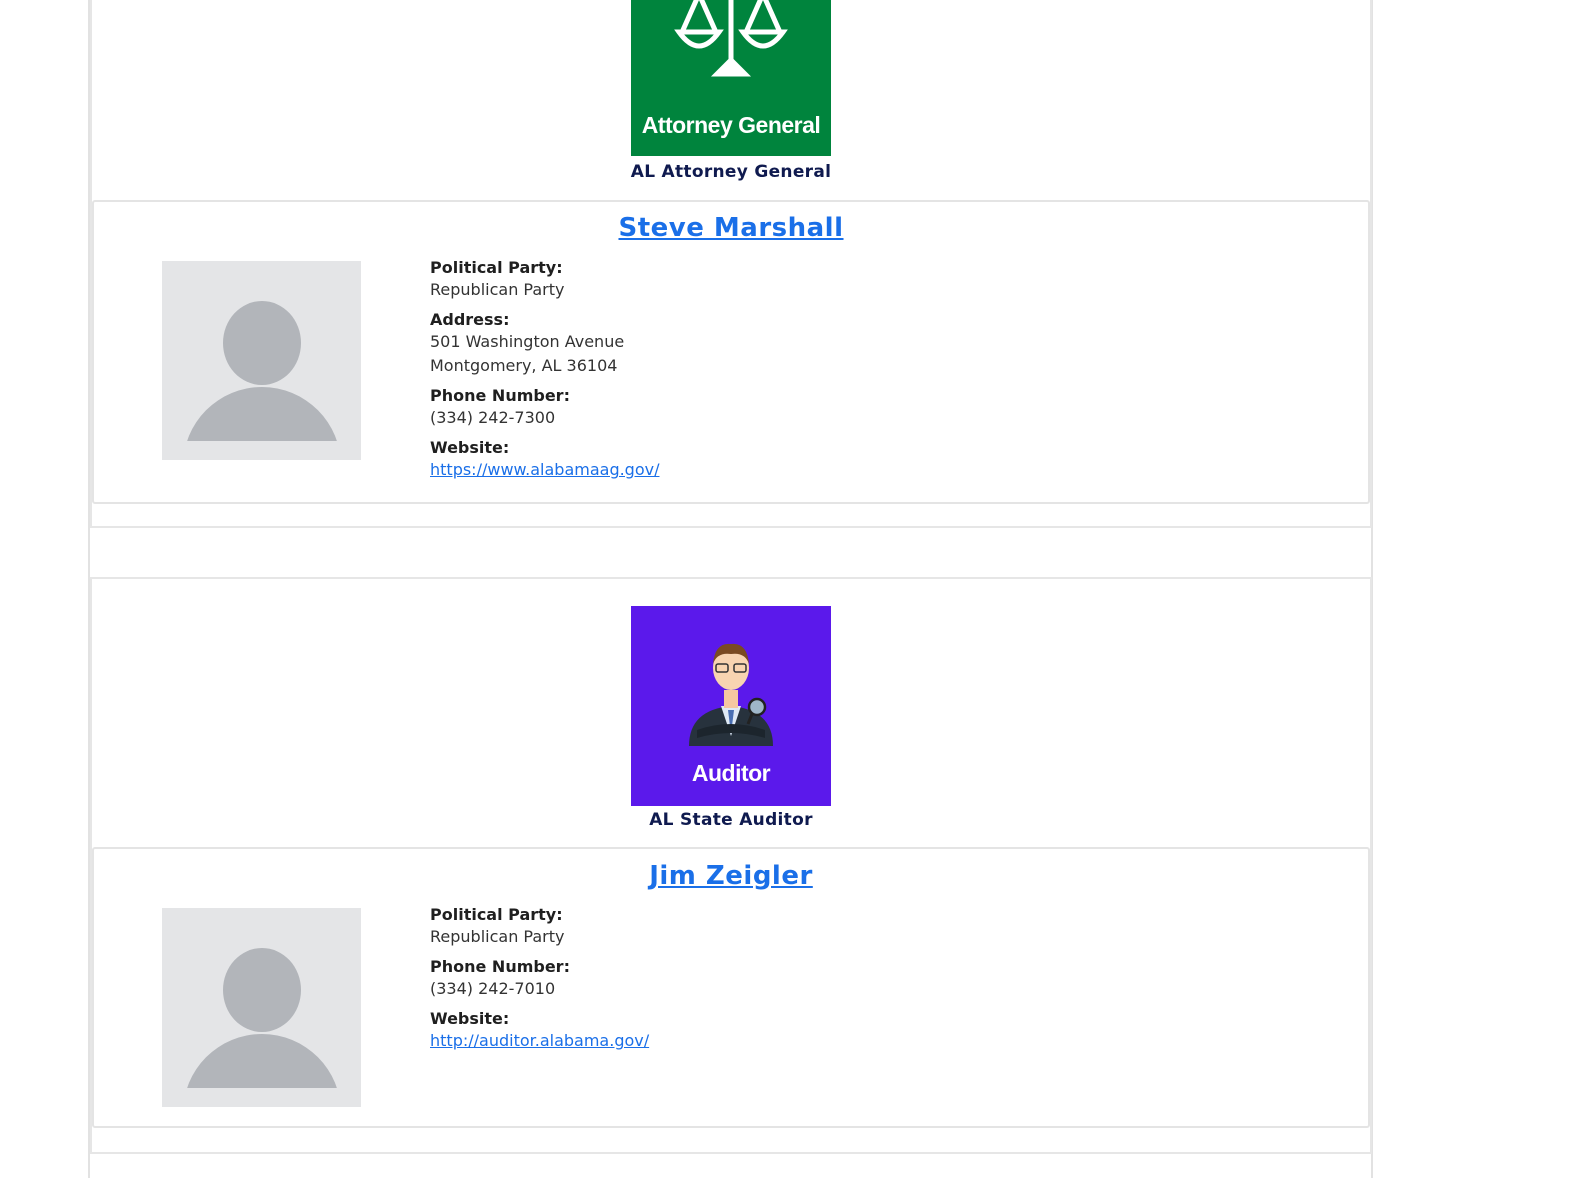 The height and width of the screenshot is (1178, 1581). Describe the element at coordinates (493, 417) in the screenshot. I see `phone-value: (334) 242-7300` at that location.